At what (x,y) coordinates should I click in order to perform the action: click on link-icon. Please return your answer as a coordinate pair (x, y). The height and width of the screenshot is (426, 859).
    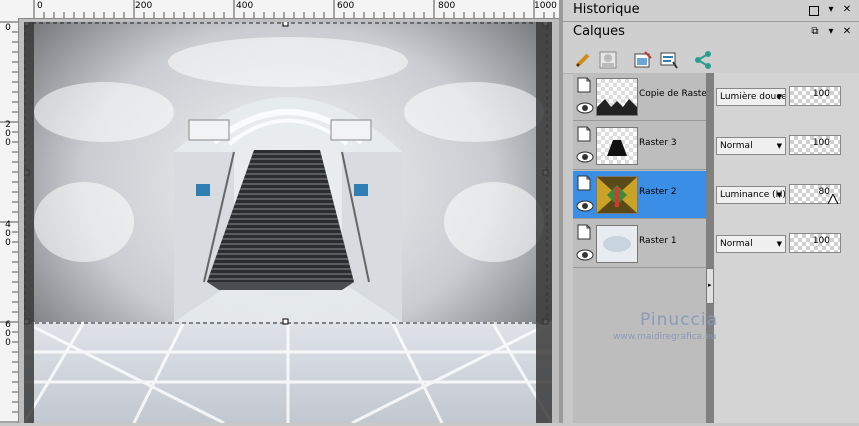
    Looking at the image, I should click on (703, 60).